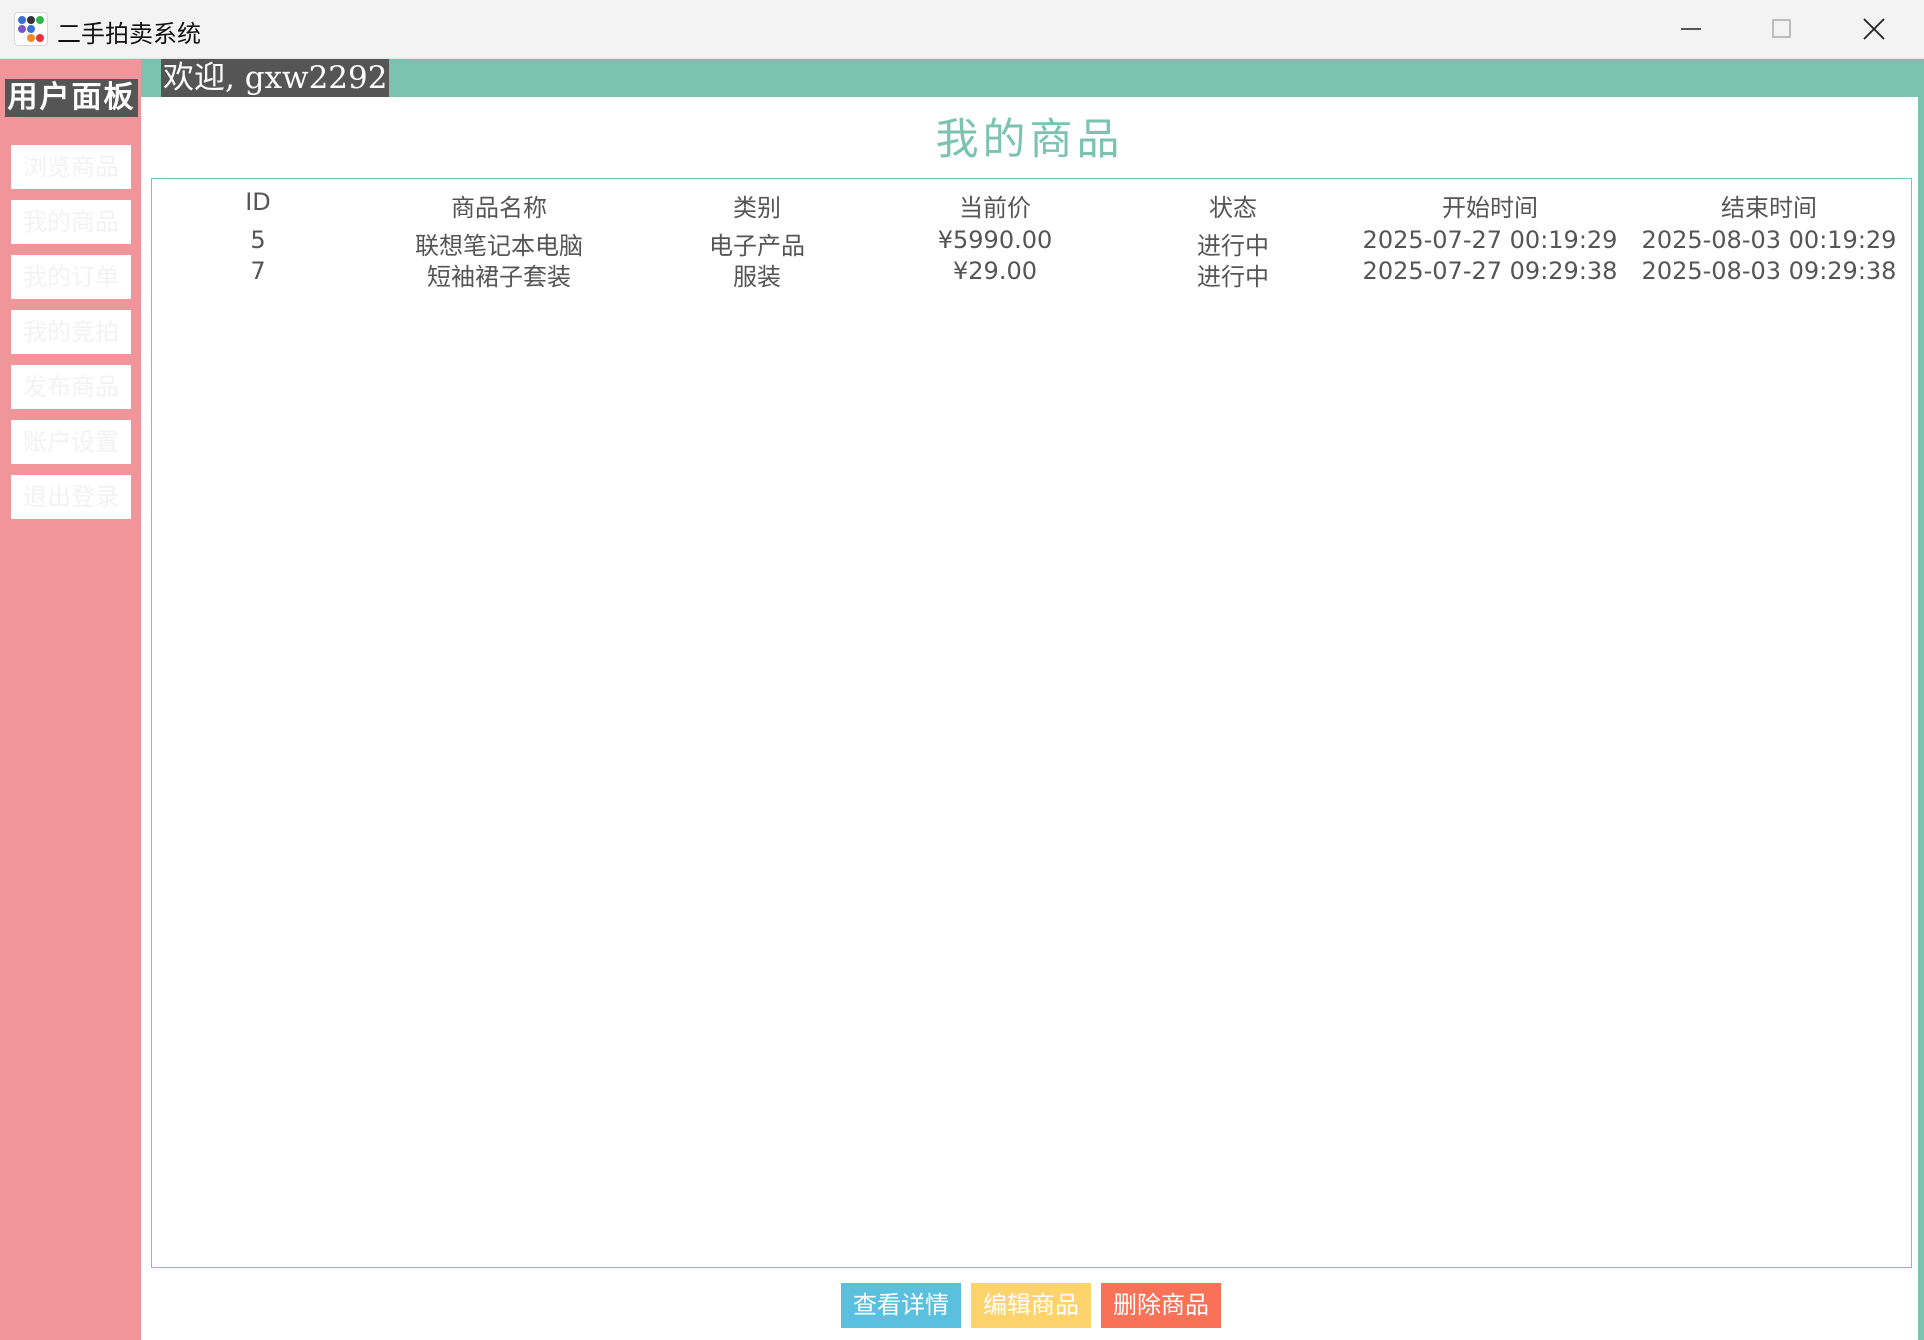  Describe the element at coordinates (995, 271) in the screenshot. I see `cell-price: ¥29.00` at that location.